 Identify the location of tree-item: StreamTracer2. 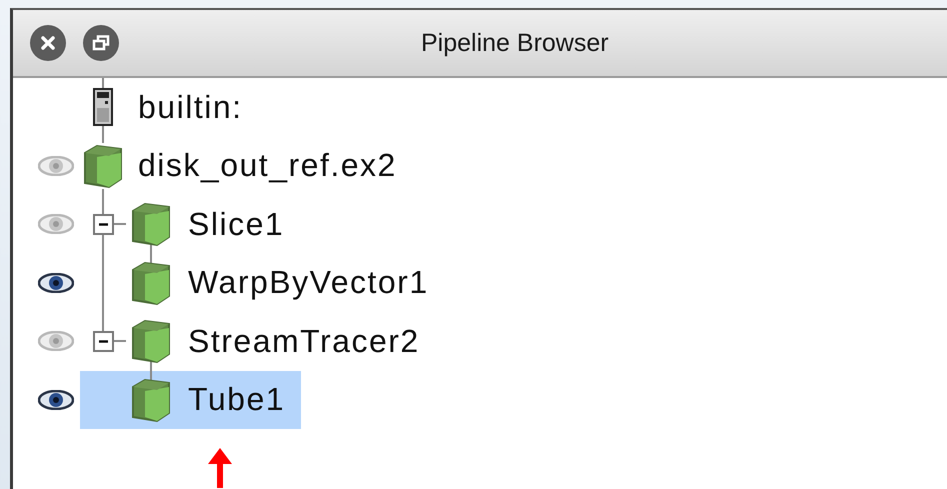
(258, 341).